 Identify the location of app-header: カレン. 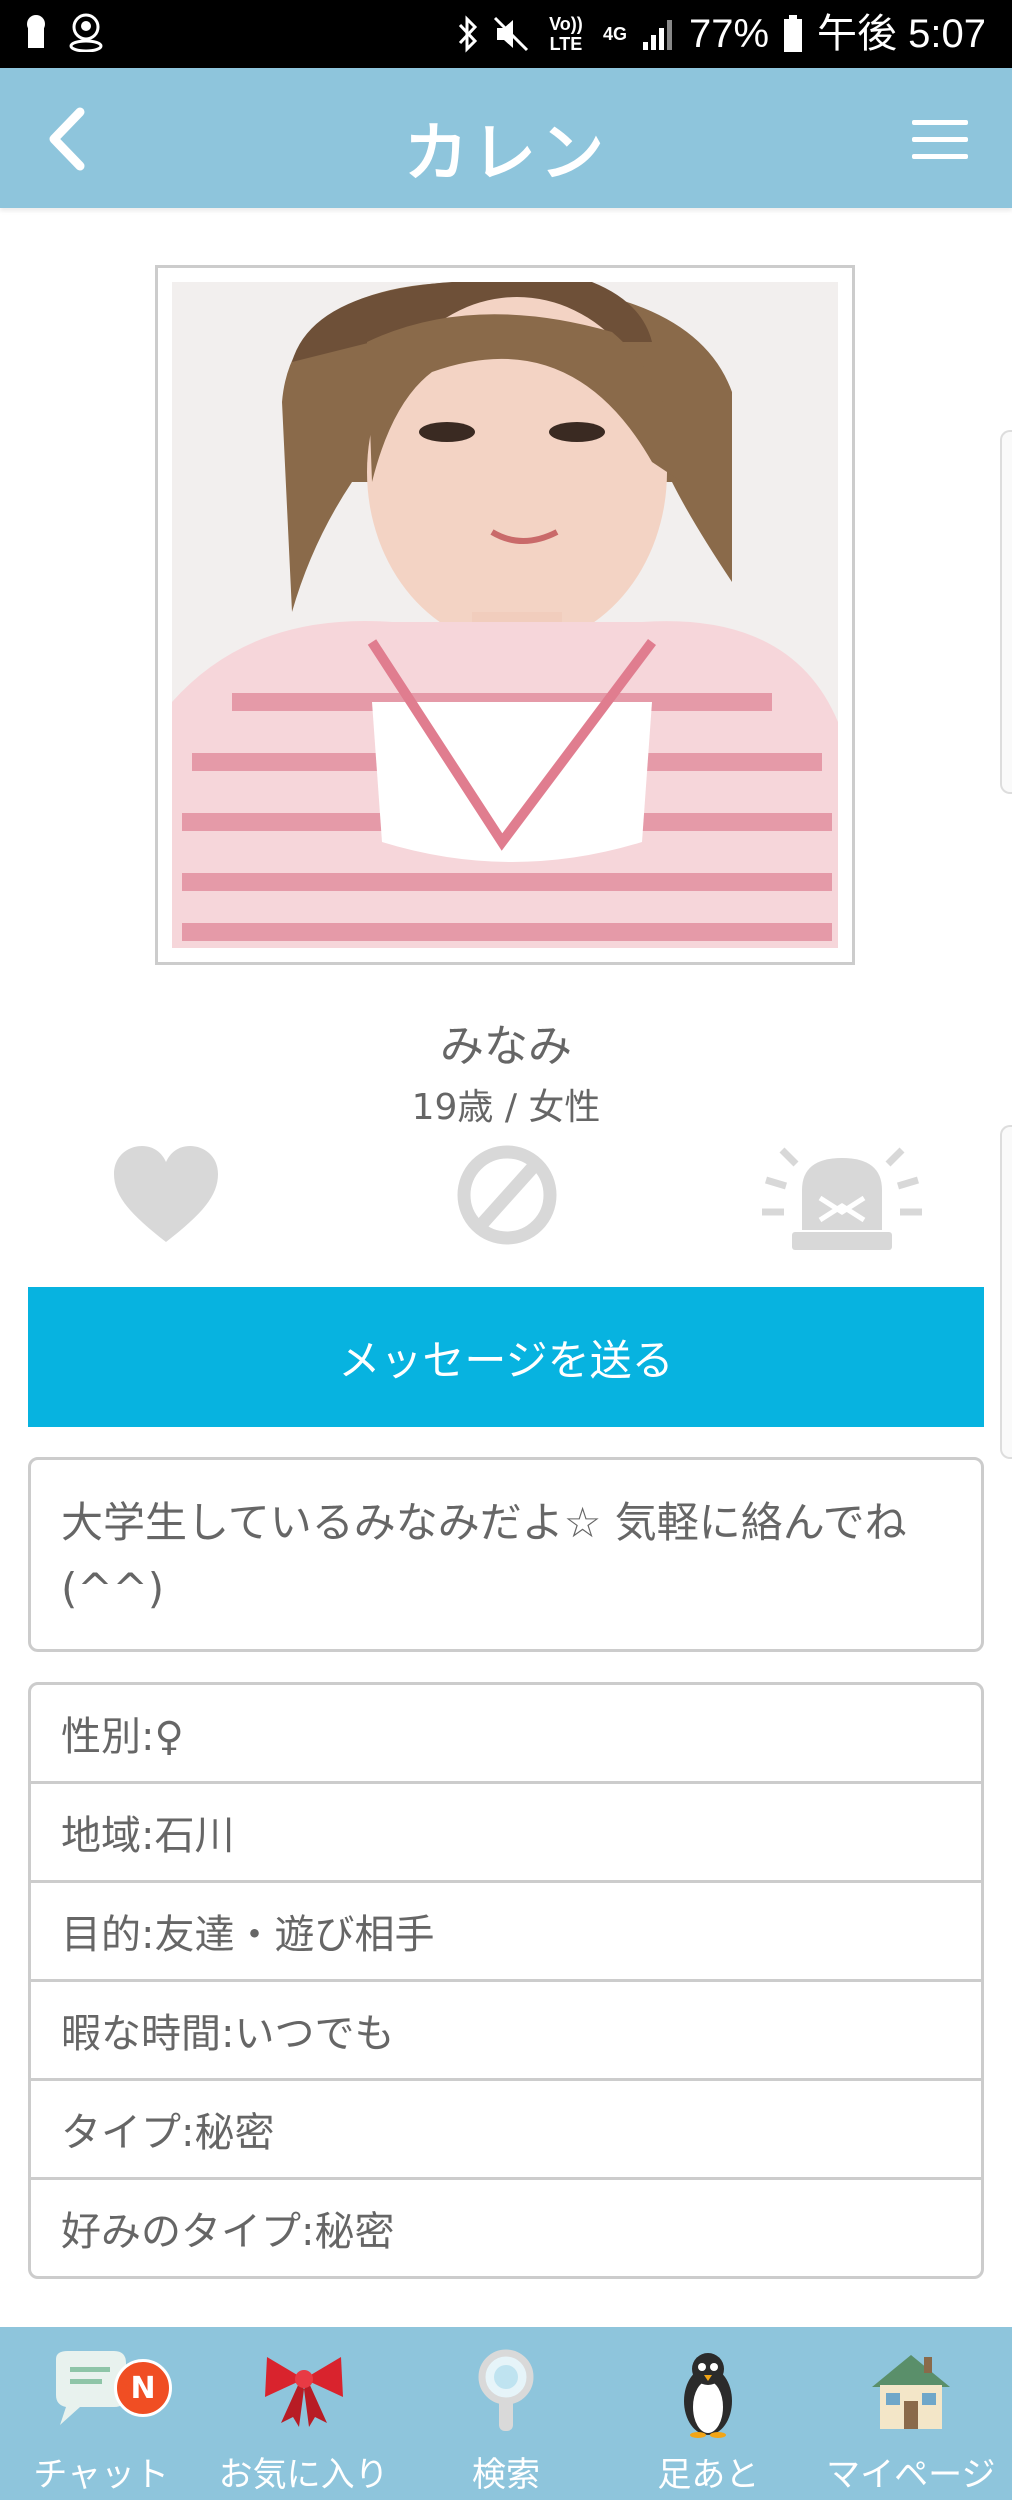
(506, 138).